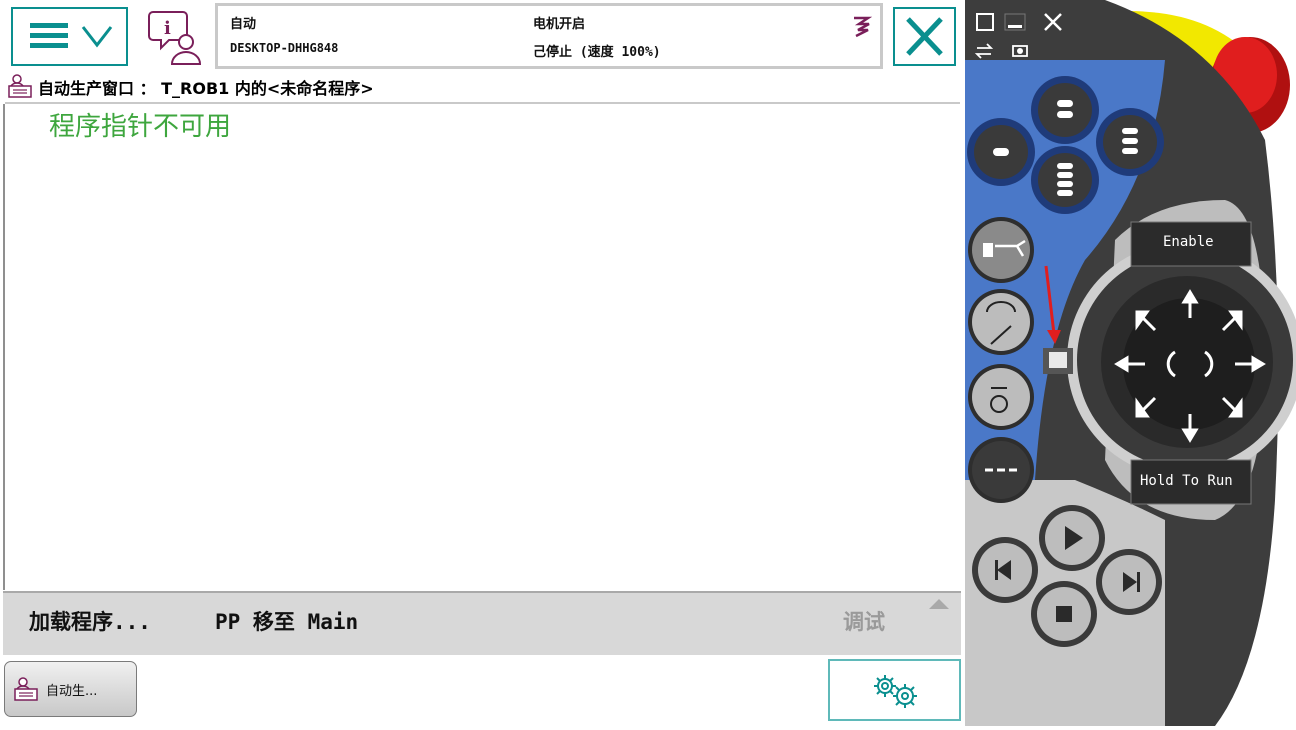  What do you see at coordinates (1020, 51) in the screenshot?
I see `camera-icon` at bounding box center [1020, 51].